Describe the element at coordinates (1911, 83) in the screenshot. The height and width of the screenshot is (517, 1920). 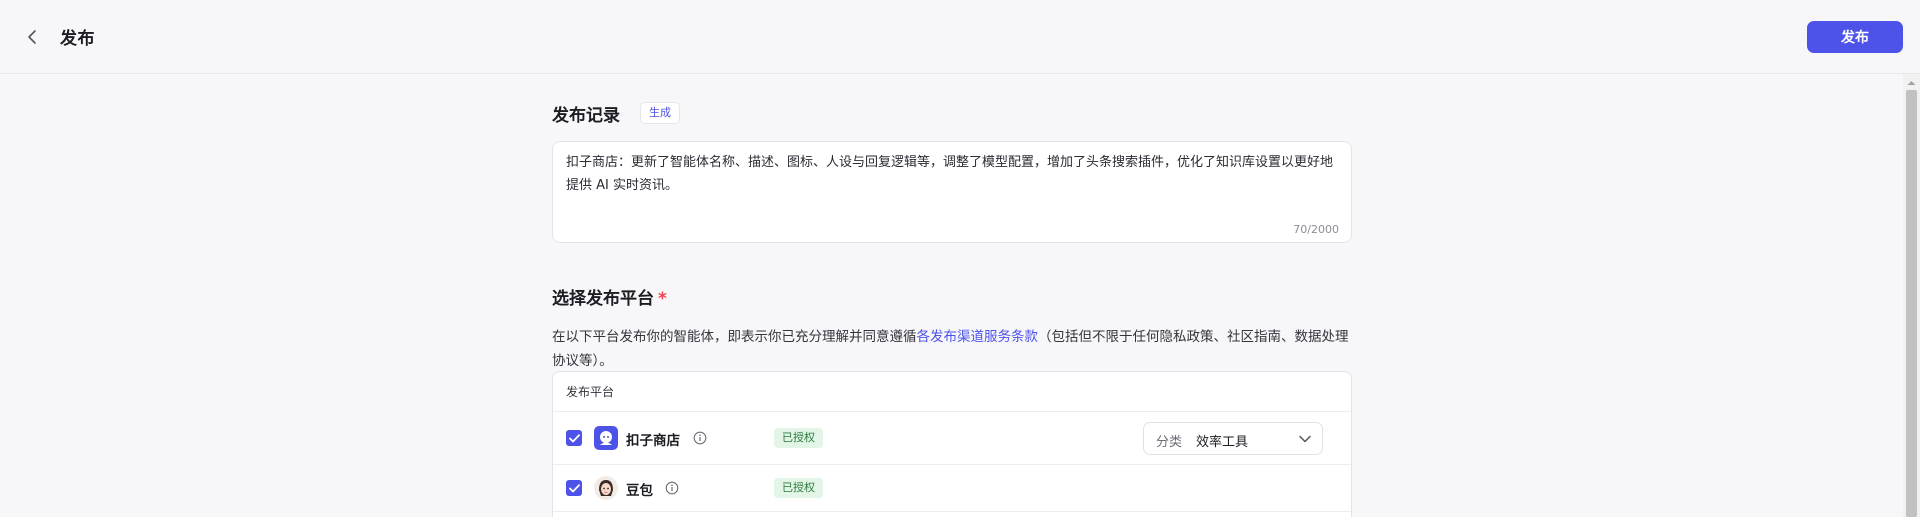
I see `scroll-up-arrow-icon` at that location.